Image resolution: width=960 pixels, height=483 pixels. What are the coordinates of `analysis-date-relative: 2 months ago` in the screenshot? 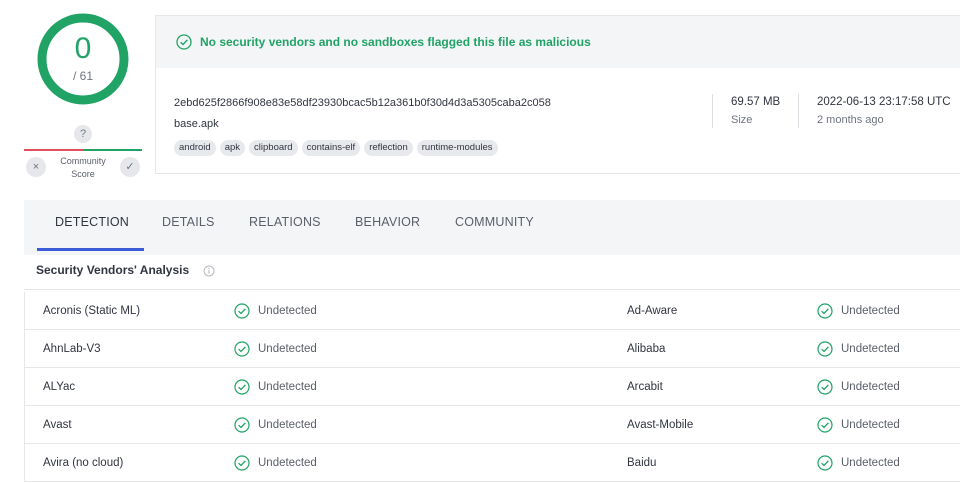 It's located at (850, 120).